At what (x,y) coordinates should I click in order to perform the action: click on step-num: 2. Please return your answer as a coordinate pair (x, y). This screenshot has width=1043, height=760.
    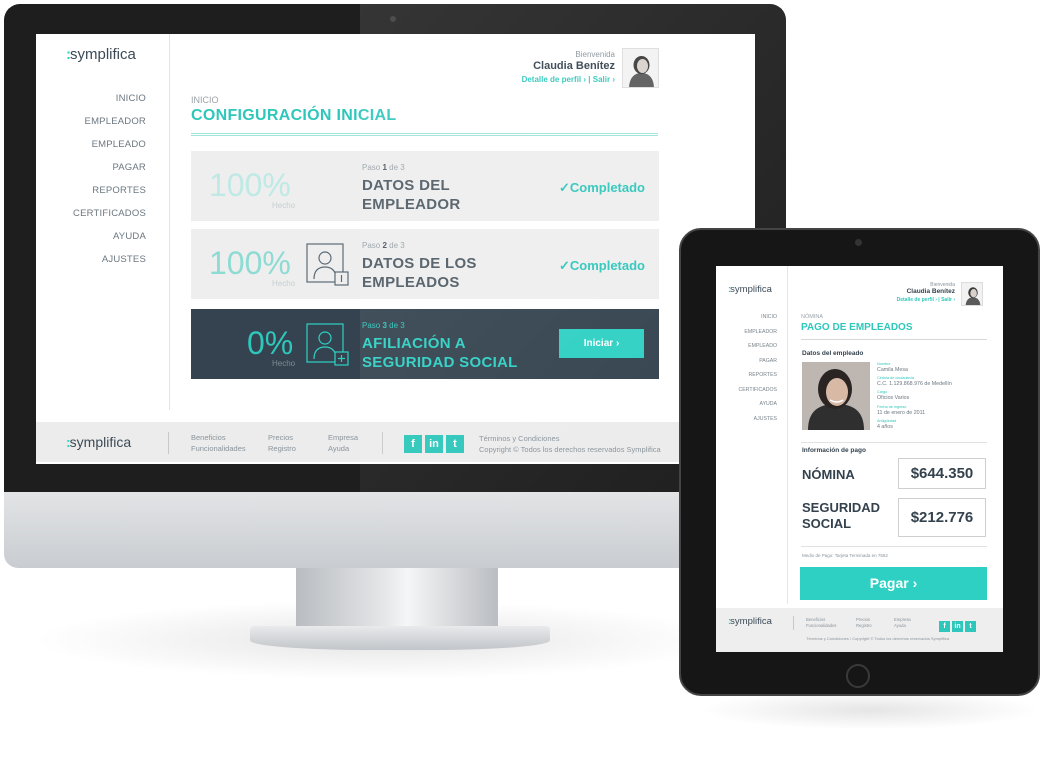
    Looking at the image, I should click on (384, 245).